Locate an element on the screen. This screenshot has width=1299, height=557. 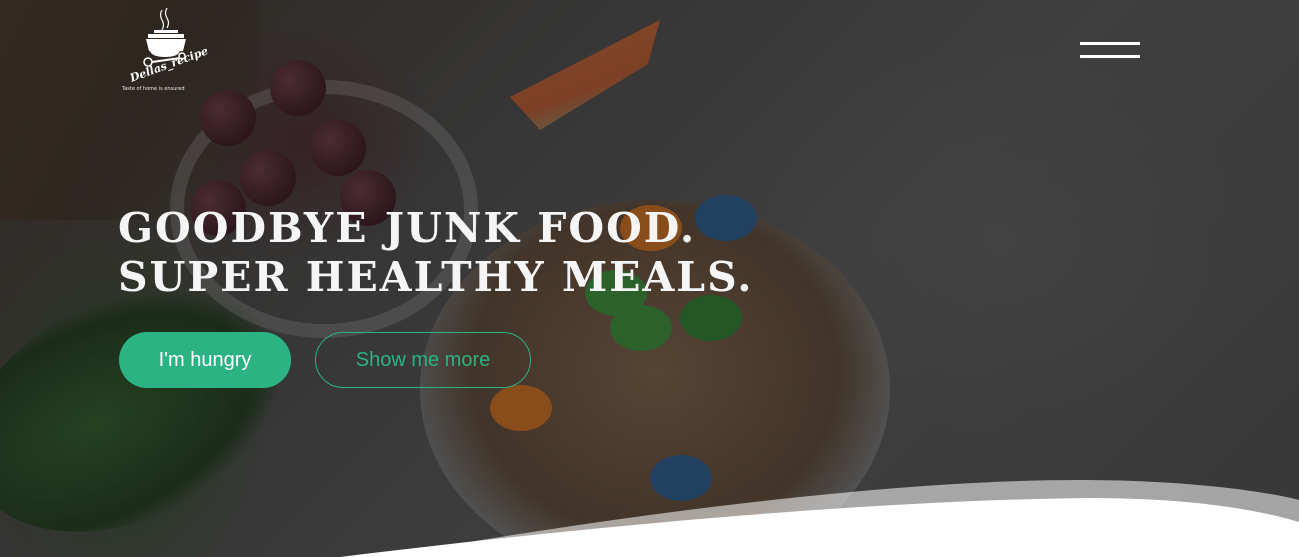
menu-button is located at coordinates (1110, 51).